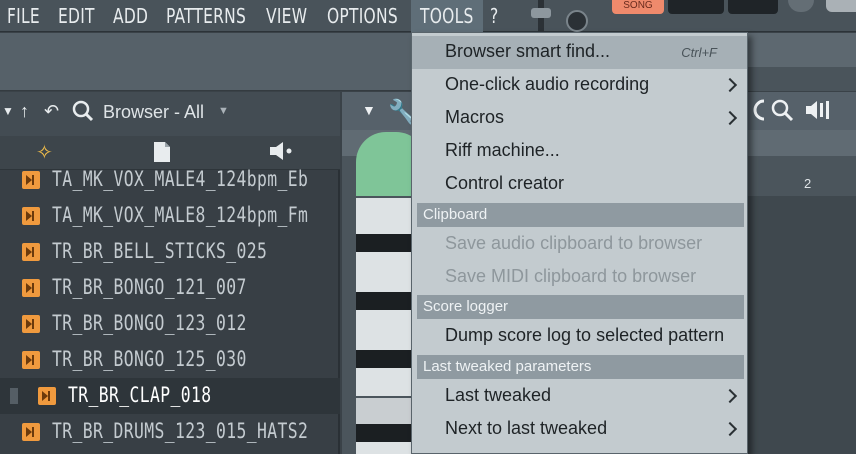 This screenshot has height=454, width=856. I want to click on browser-file-row: TR_BR_DRUMS_123_015_HATS2, so click(170, 432).